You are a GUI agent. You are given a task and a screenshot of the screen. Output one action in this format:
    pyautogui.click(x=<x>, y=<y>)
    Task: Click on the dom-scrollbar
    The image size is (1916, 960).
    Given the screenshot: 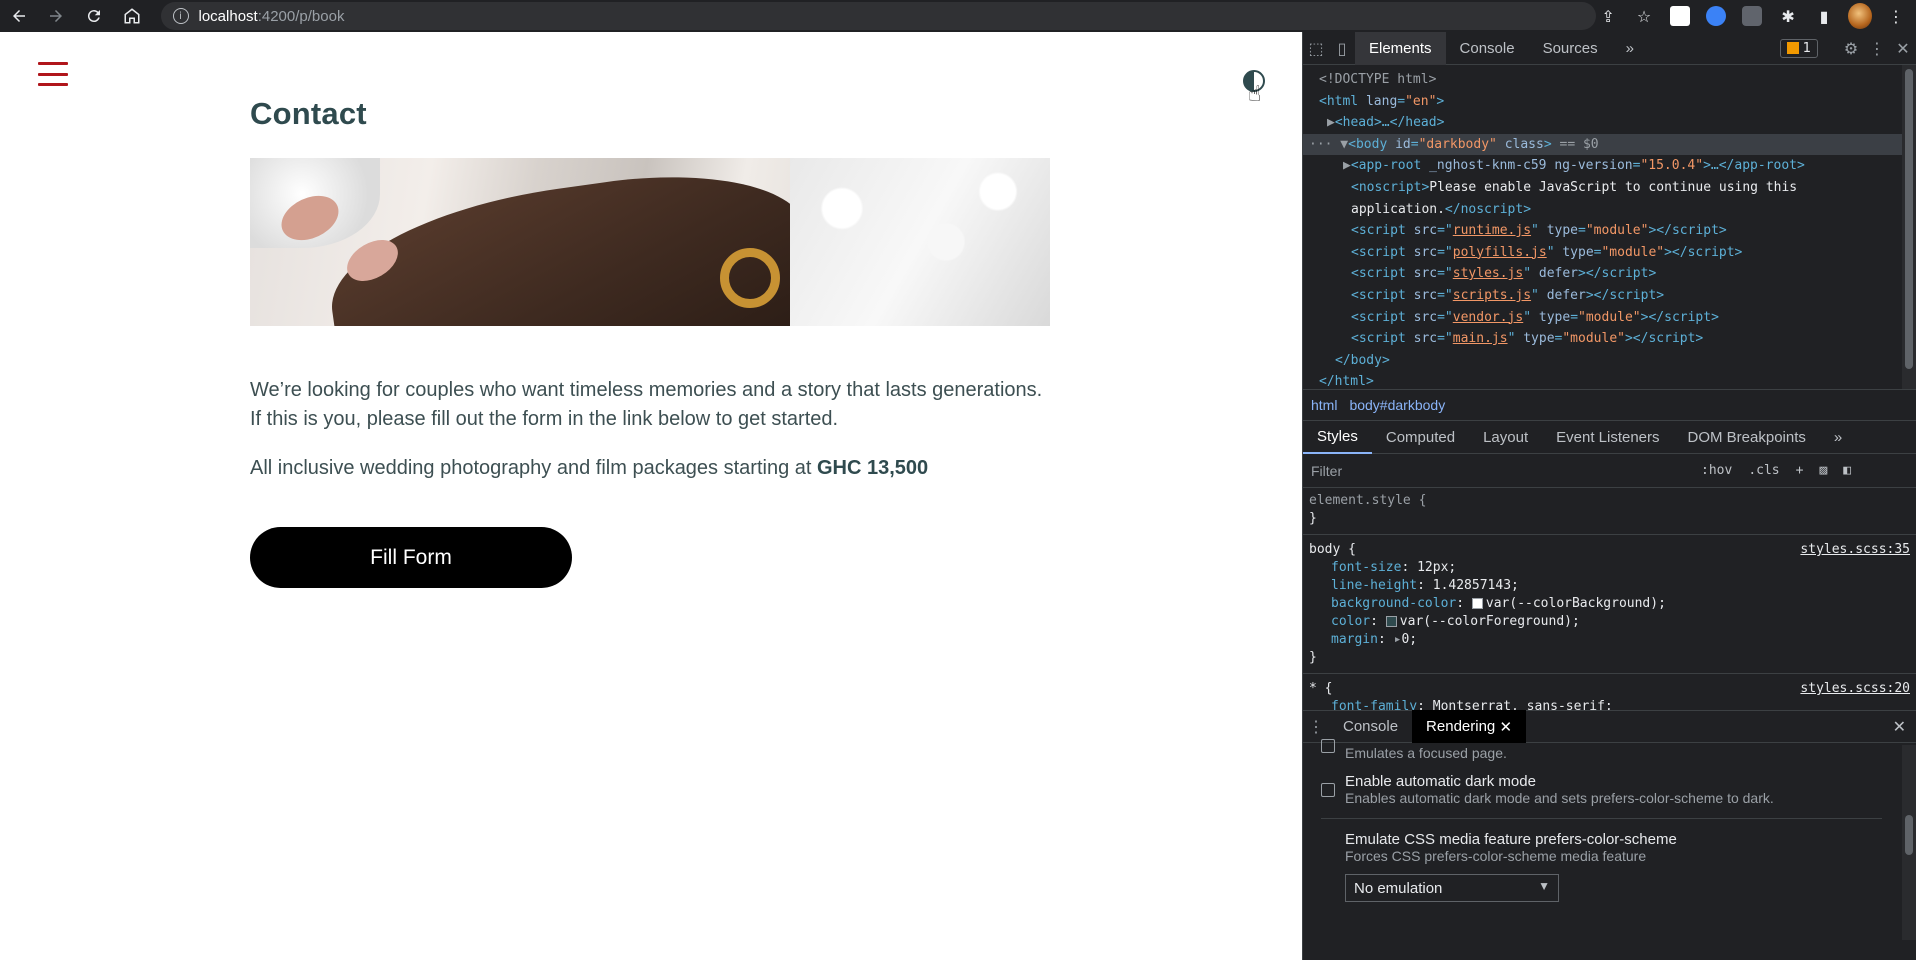 What is the action you would take?
    pyautogui.click(x=1909, y=227)
    